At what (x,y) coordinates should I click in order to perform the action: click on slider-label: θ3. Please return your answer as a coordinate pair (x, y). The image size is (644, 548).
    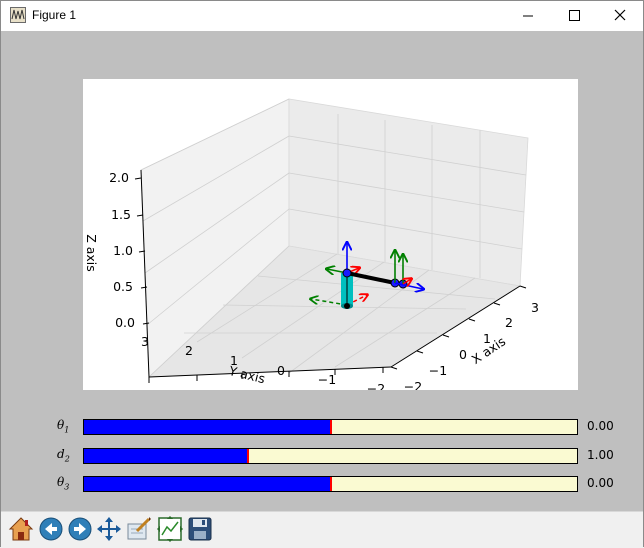
    Looking at the image, I should click on (63, 483).